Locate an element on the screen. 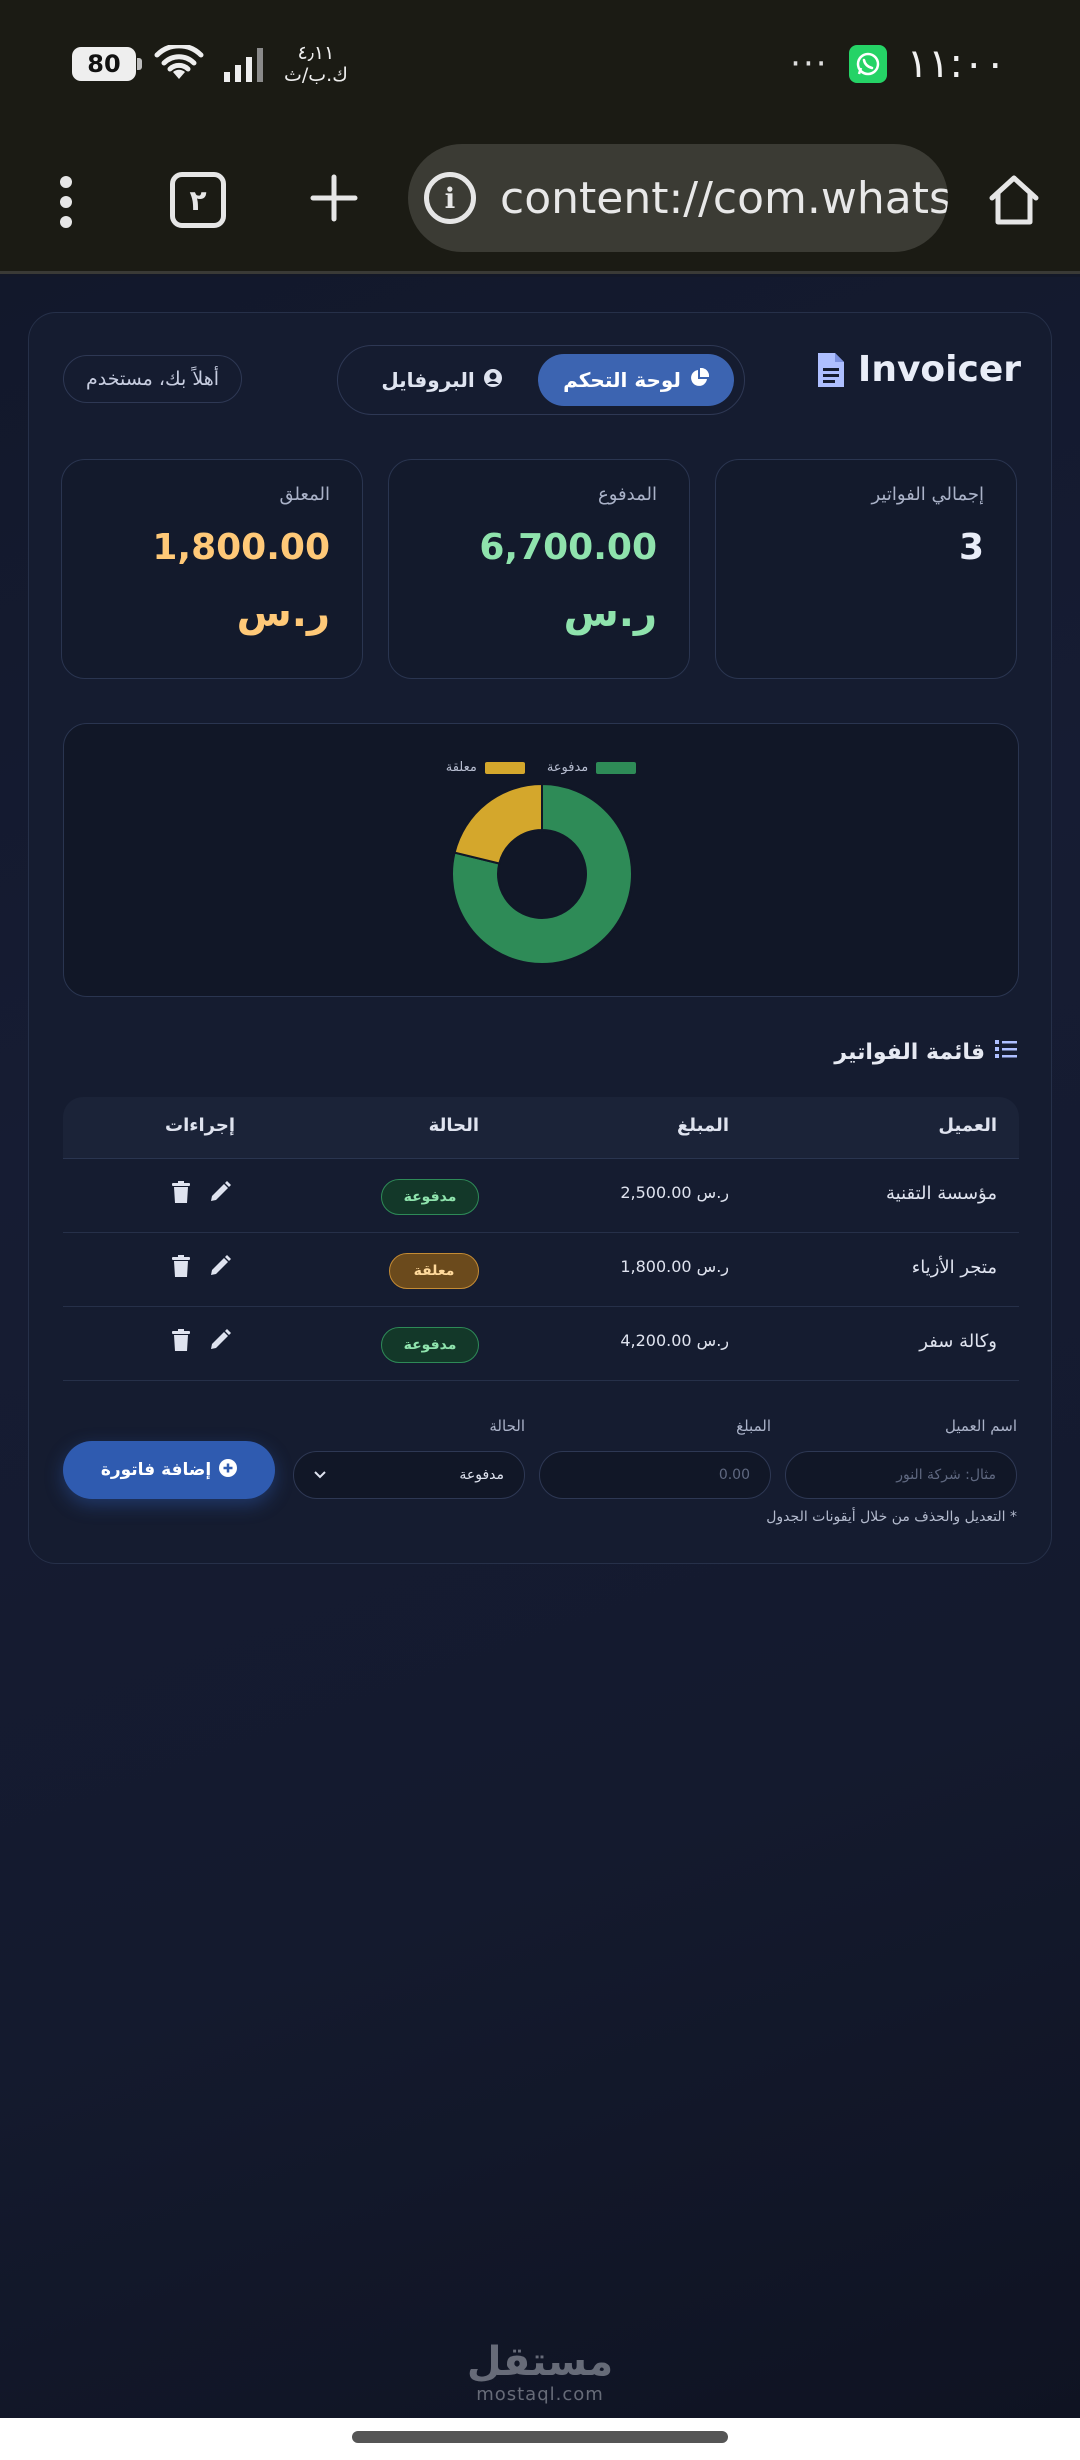 The image size is (1080, 2460). whatsapp-icon is located at coordinates (867, 64).